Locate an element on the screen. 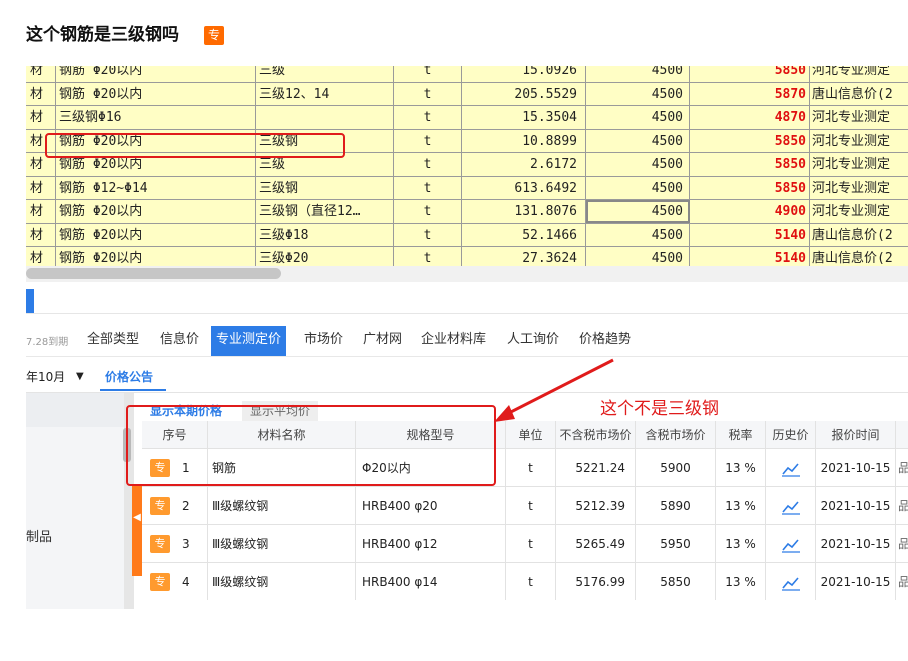 This screenshot has height=661, width=908. sheet-cell-qty: 52.1466 is located at coordinates (524, 235).